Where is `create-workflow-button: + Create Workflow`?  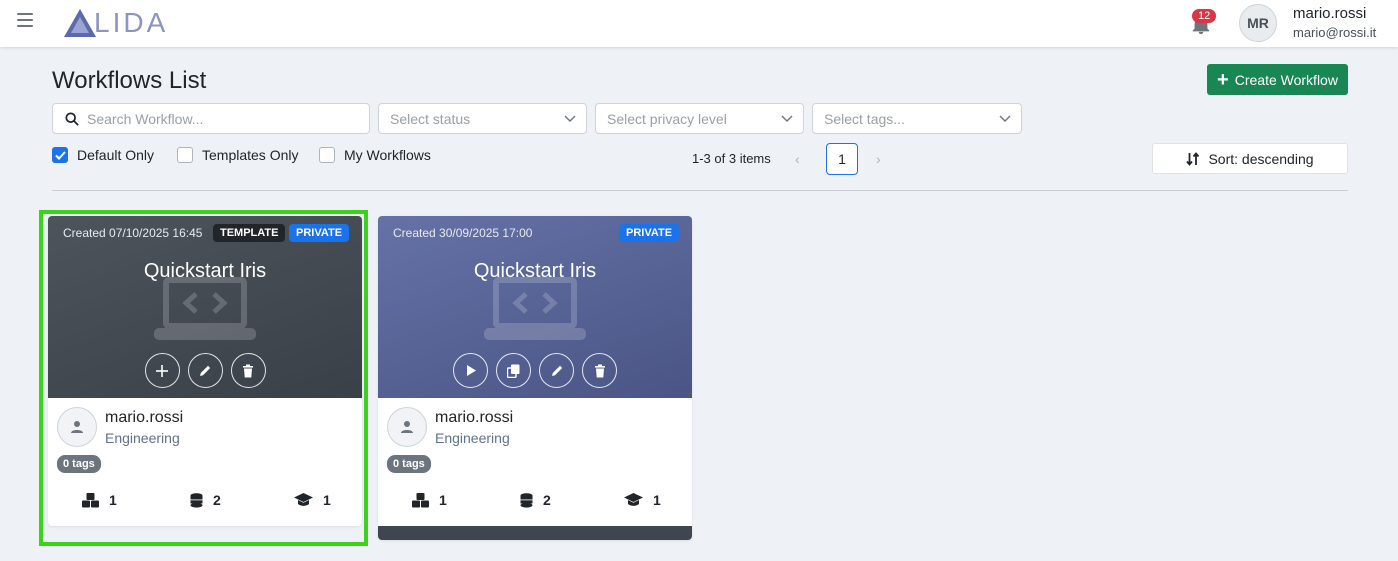 create-workflow-button: + Create Workflow is located at coordinates (1277, 79).